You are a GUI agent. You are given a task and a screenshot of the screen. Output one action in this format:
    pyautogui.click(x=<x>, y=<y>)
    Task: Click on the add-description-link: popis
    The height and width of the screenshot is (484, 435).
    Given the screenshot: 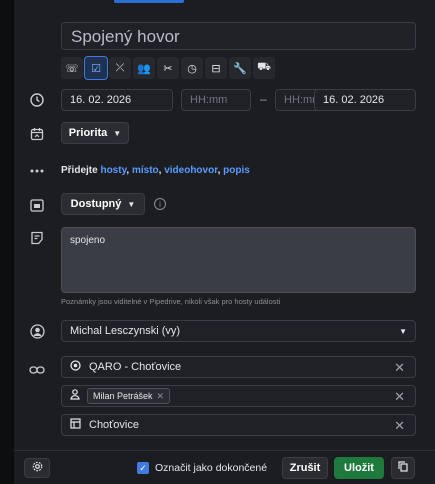 What is the action you would take?
    pyautogui.click(x=236, y=170)
    